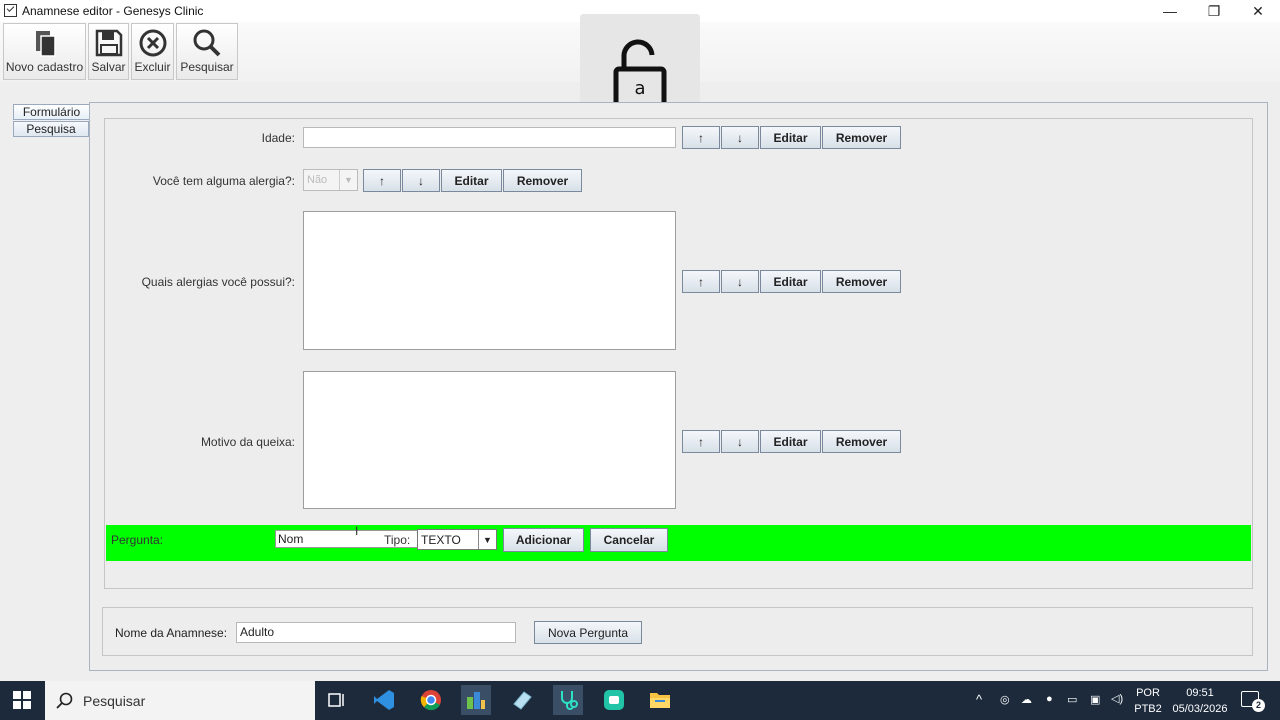 The width and height of the screenshot is (1280, 720). I want to click on svg-text: a, so click(639, 88).